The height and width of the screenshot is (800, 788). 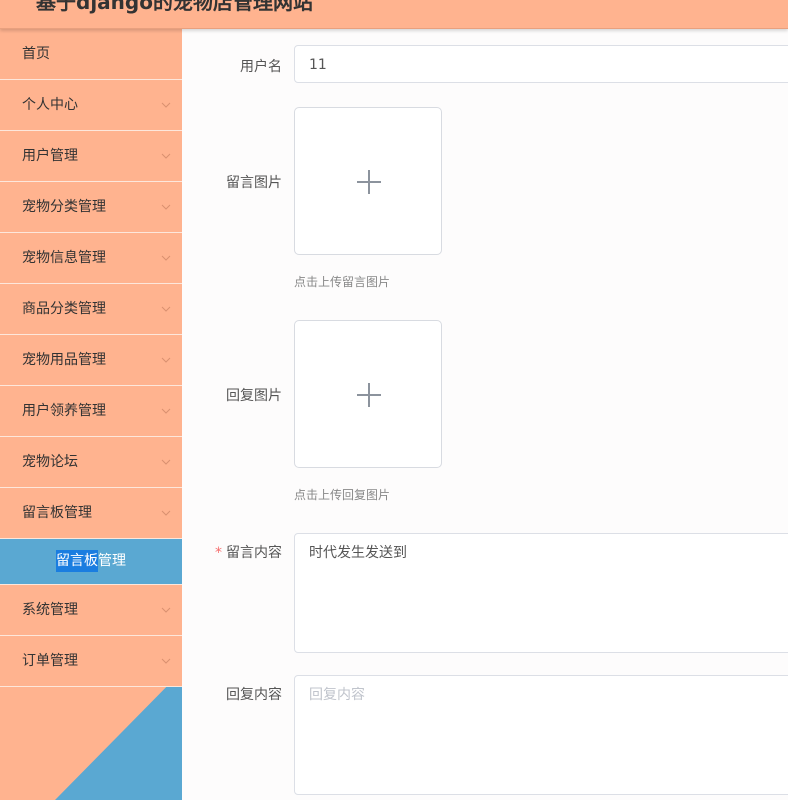 What do you see at coordinates (166, 513) in the screenshot?
I see `chevron-up-icon` at bounding box center [166, 513].